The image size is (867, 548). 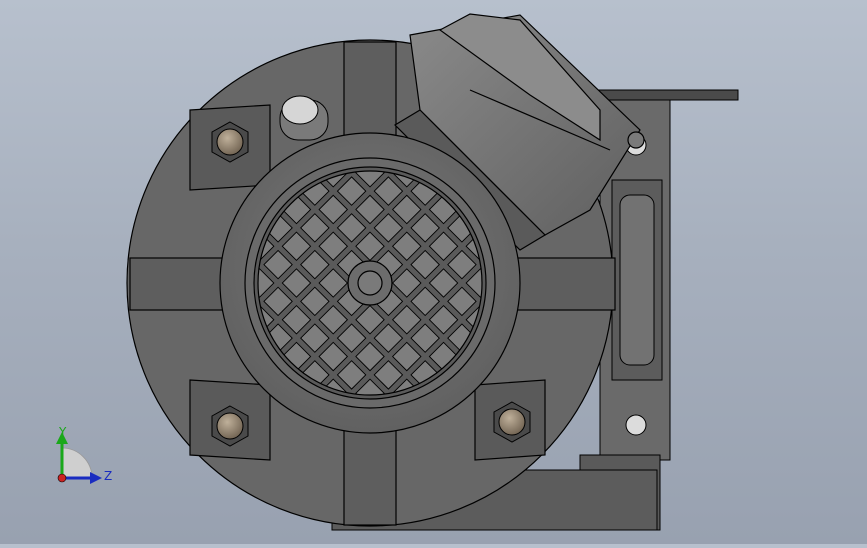 I want to click on z-axis-arrowhead, so click(x=96, y=478).